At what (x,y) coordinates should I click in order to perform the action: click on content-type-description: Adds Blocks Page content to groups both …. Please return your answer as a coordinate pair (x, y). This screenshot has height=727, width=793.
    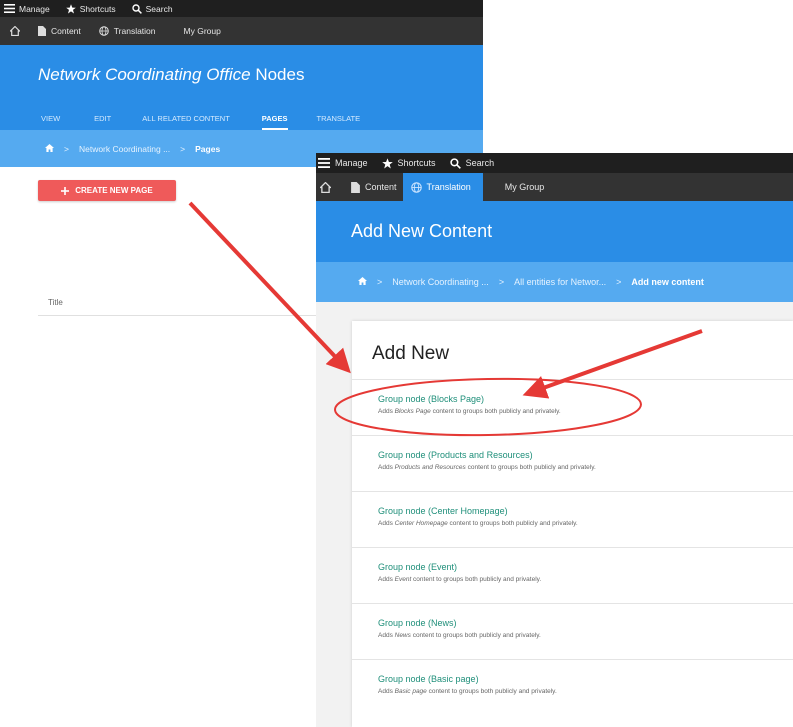
    Looking at the image, I should click on (585, 411).